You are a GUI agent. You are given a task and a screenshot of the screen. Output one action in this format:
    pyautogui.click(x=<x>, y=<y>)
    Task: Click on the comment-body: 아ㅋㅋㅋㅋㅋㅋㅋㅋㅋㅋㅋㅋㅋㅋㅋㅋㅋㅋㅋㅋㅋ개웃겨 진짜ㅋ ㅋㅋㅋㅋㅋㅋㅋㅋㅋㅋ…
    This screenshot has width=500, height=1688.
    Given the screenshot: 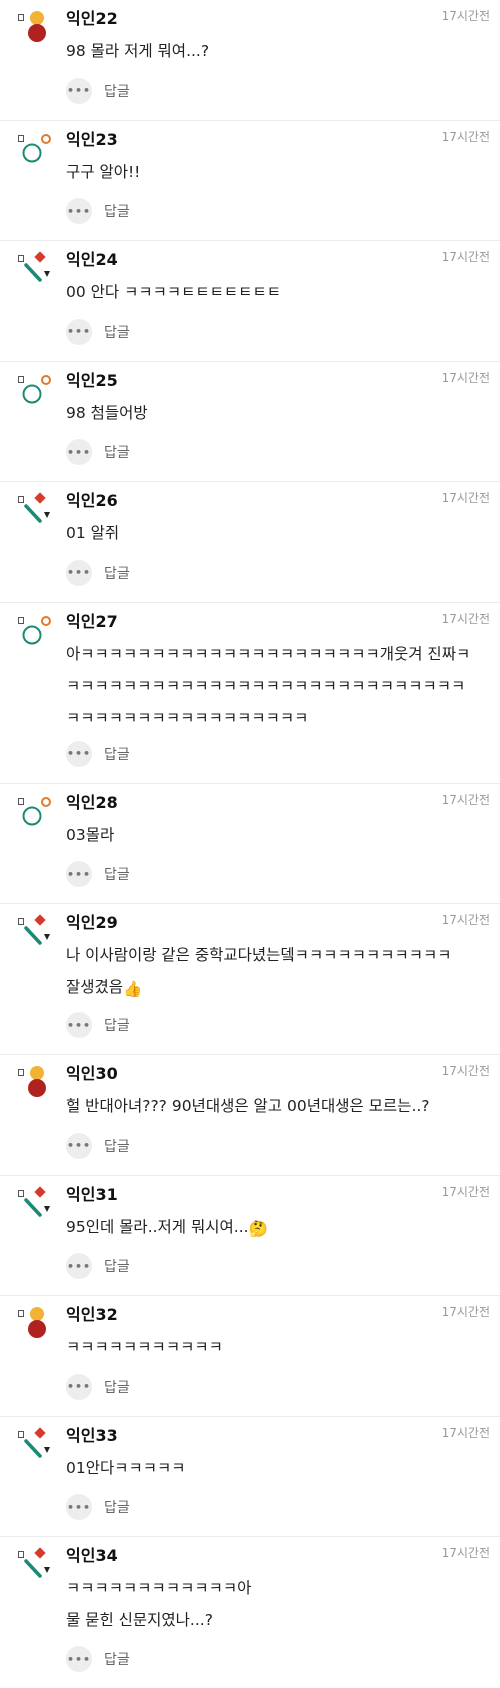 What is the action you would take?
    pyautogui.click(x=268, y=685)
    